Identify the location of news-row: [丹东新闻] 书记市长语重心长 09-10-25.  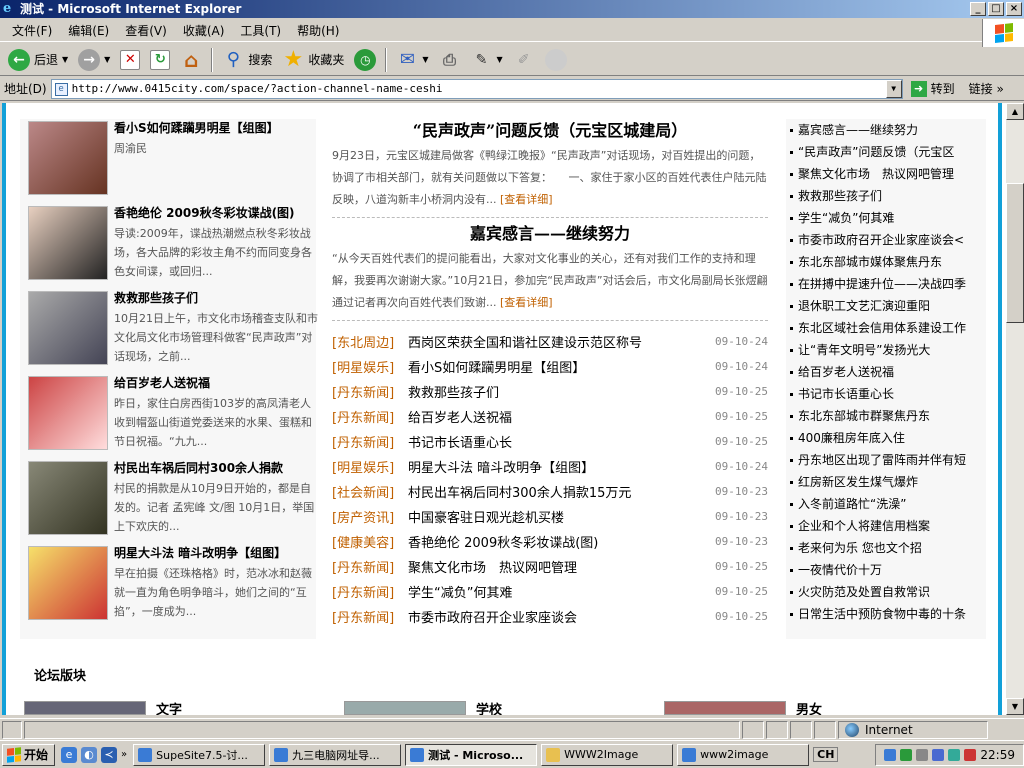
(550, 441).